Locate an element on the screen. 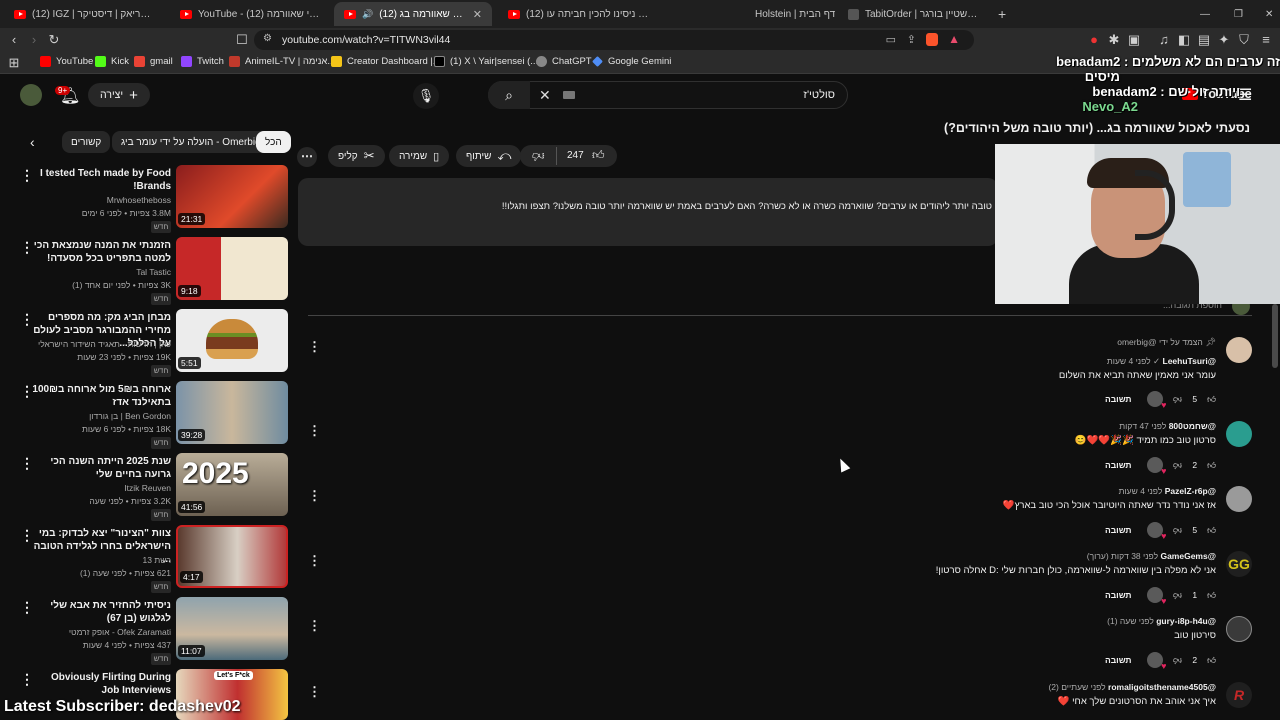 The height and width of the screenshot is (720, 1280). extensions-icon: ✱ is located at coordinates (1114, 40).